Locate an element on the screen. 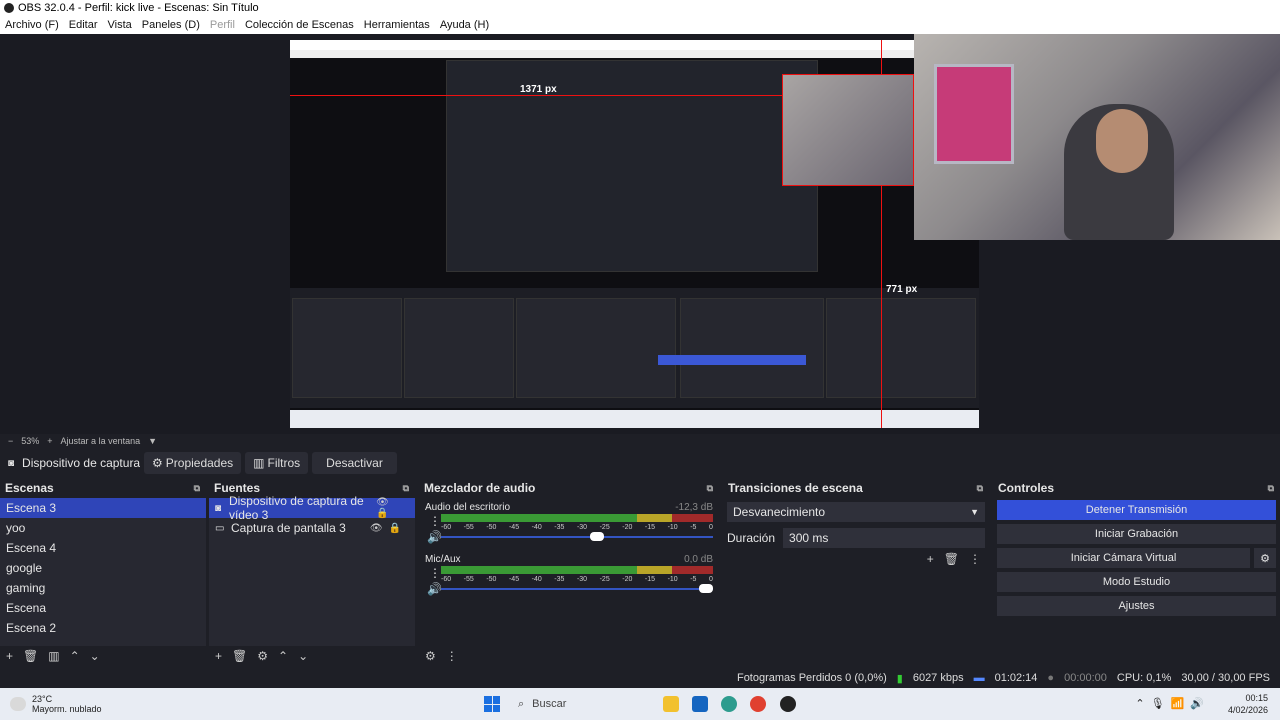 This screenshot has height=720, width=1280. scene-item: Escena 2 is located at coordinates (103, 628).